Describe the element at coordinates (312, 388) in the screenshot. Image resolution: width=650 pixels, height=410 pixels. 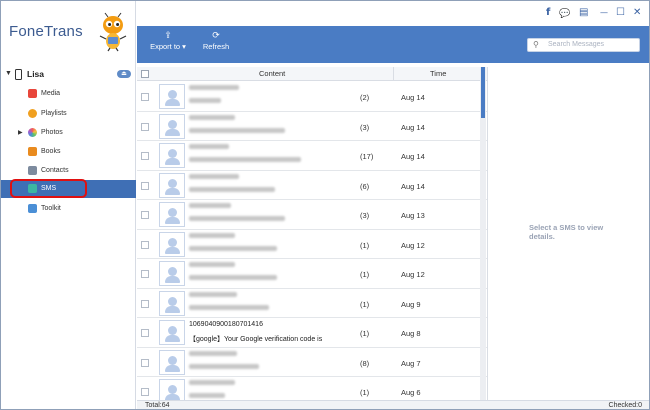
I see `table-row: (1) Aug 6` at that location.